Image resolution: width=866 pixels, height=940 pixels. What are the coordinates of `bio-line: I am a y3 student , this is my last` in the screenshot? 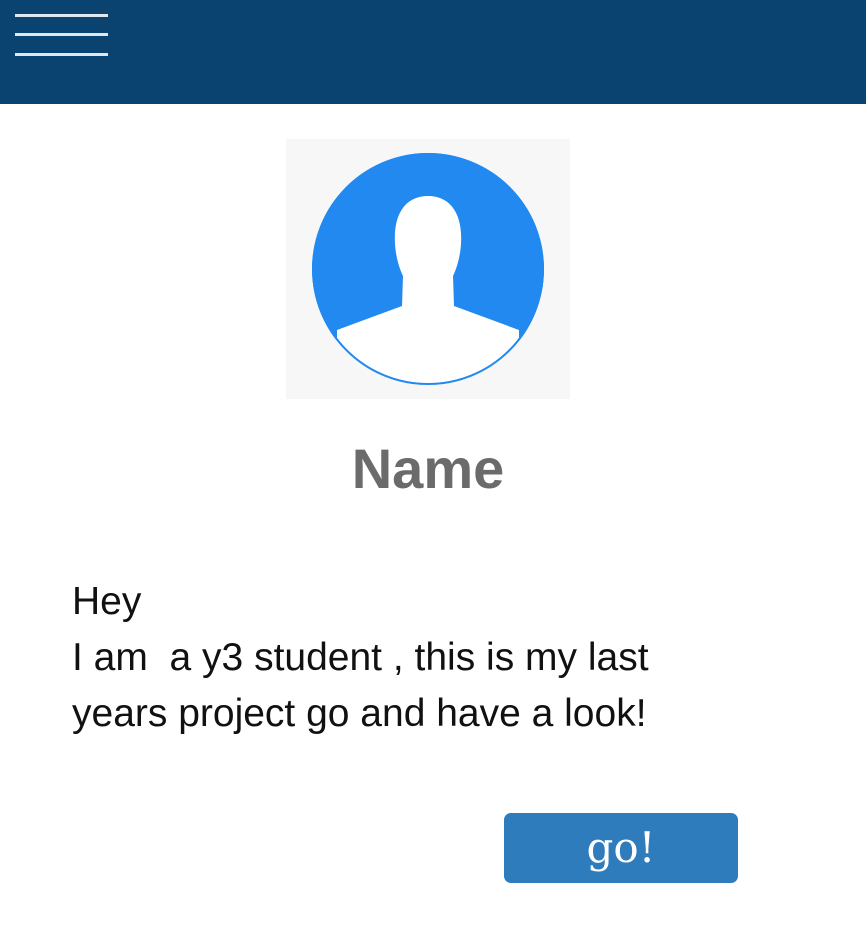 It's located at (360, 657).